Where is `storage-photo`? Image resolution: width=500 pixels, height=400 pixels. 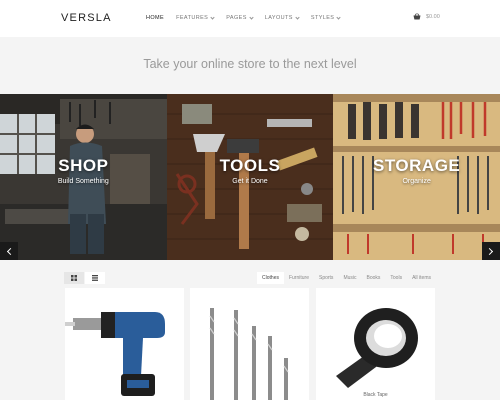
storage-photo is located at coordinates (416, 177).